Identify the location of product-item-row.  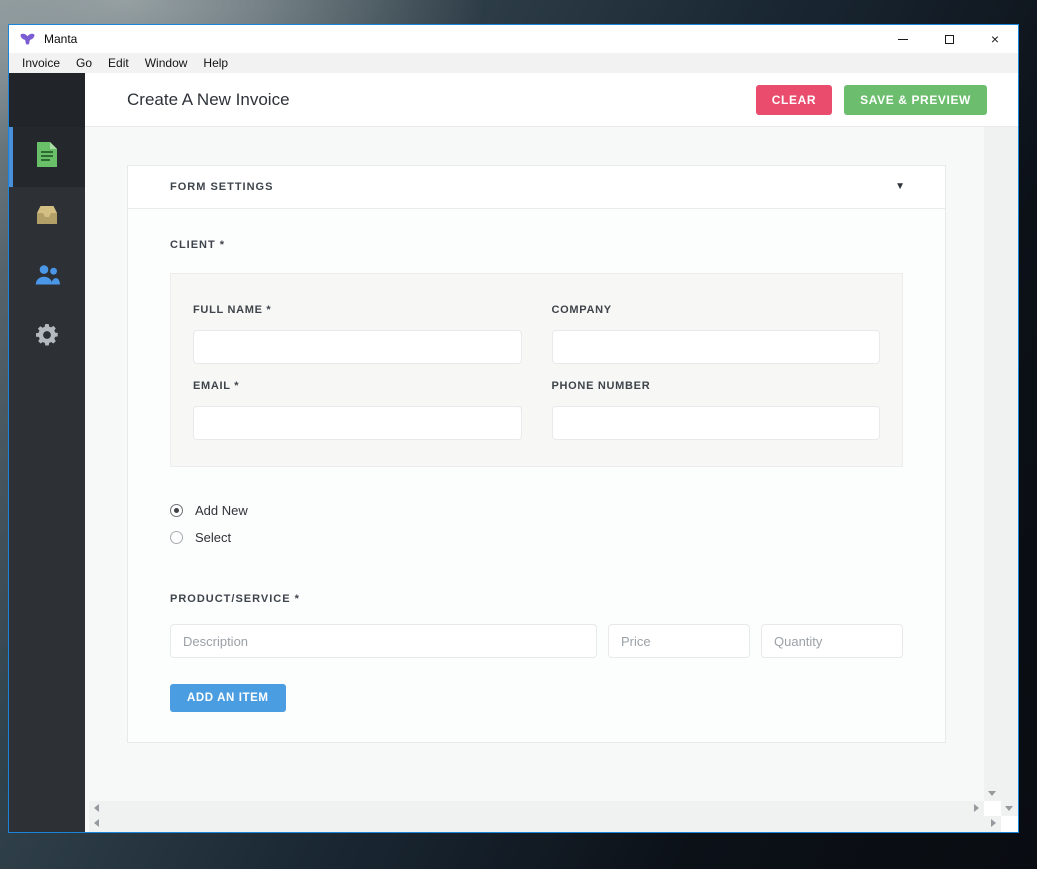
(536, 641).